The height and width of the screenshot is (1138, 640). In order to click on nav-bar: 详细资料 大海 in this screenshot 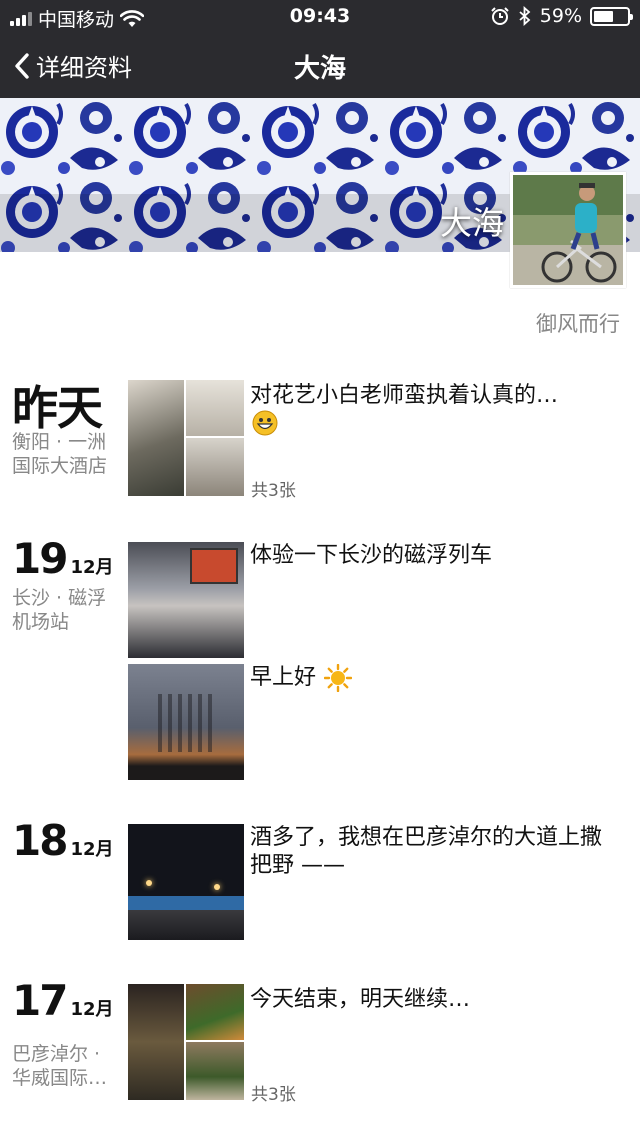, I will do `click(320, 66)`.